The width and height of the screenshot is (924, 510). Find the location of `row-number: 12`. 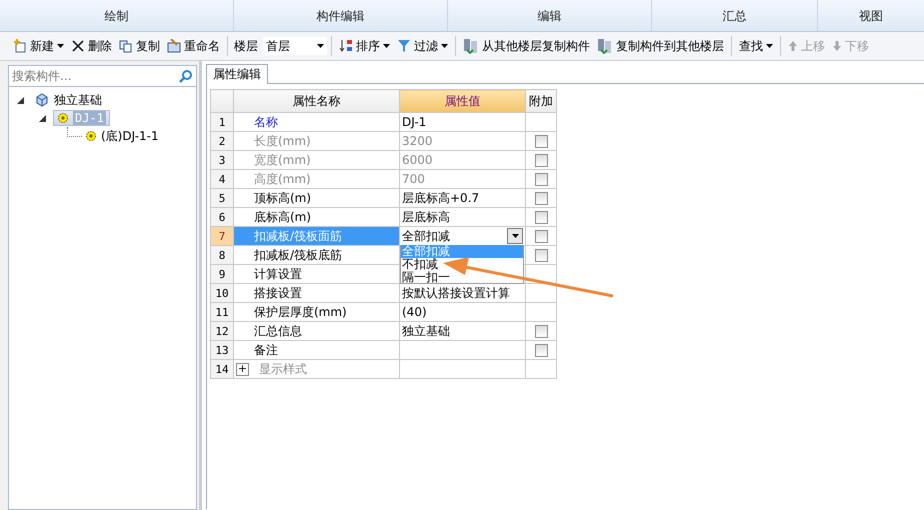

row-number: 12 is located at coordinates (222, 331).